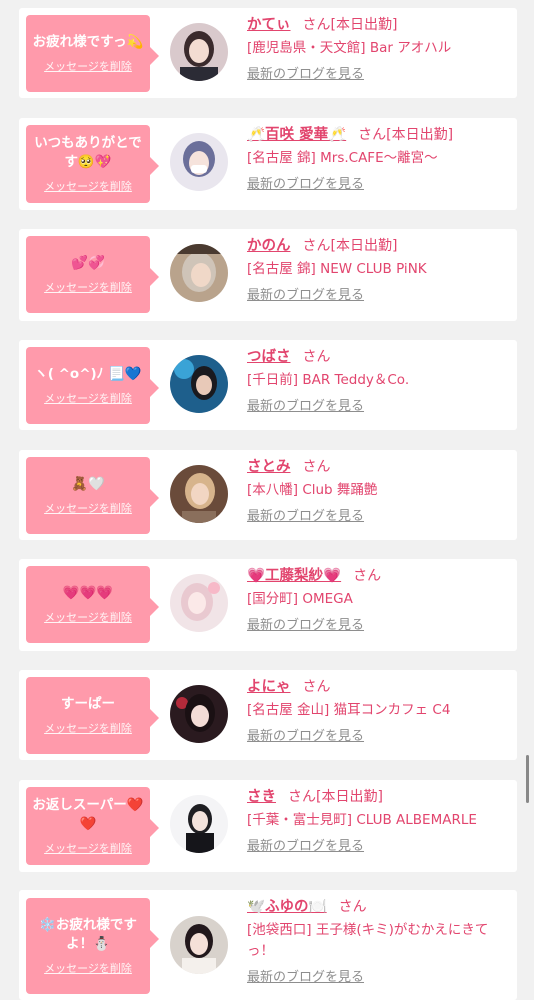 This screenshot has height=1000, width=534. Describe the element at coordinates (92, 495) in the screenshot. I see `message-bubble: 🧸🤍 メッセージを削除` at that location.